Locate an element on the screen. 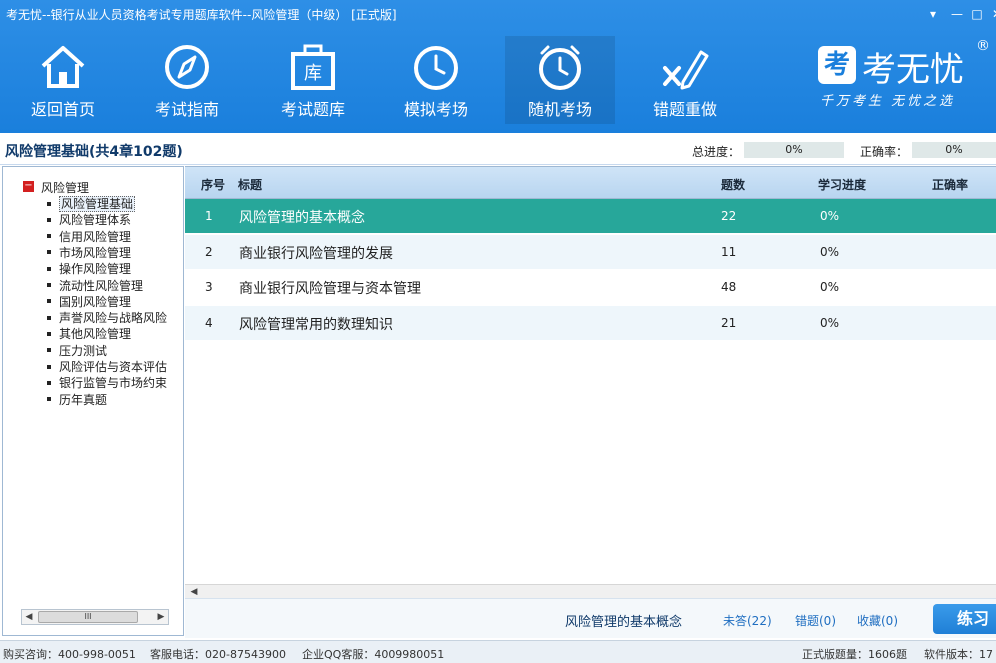 Image resolution: width=996 pixels, height=663 pixels. cell-title: 商业银行风险管理的发展 is located at coordinates (316, 253).